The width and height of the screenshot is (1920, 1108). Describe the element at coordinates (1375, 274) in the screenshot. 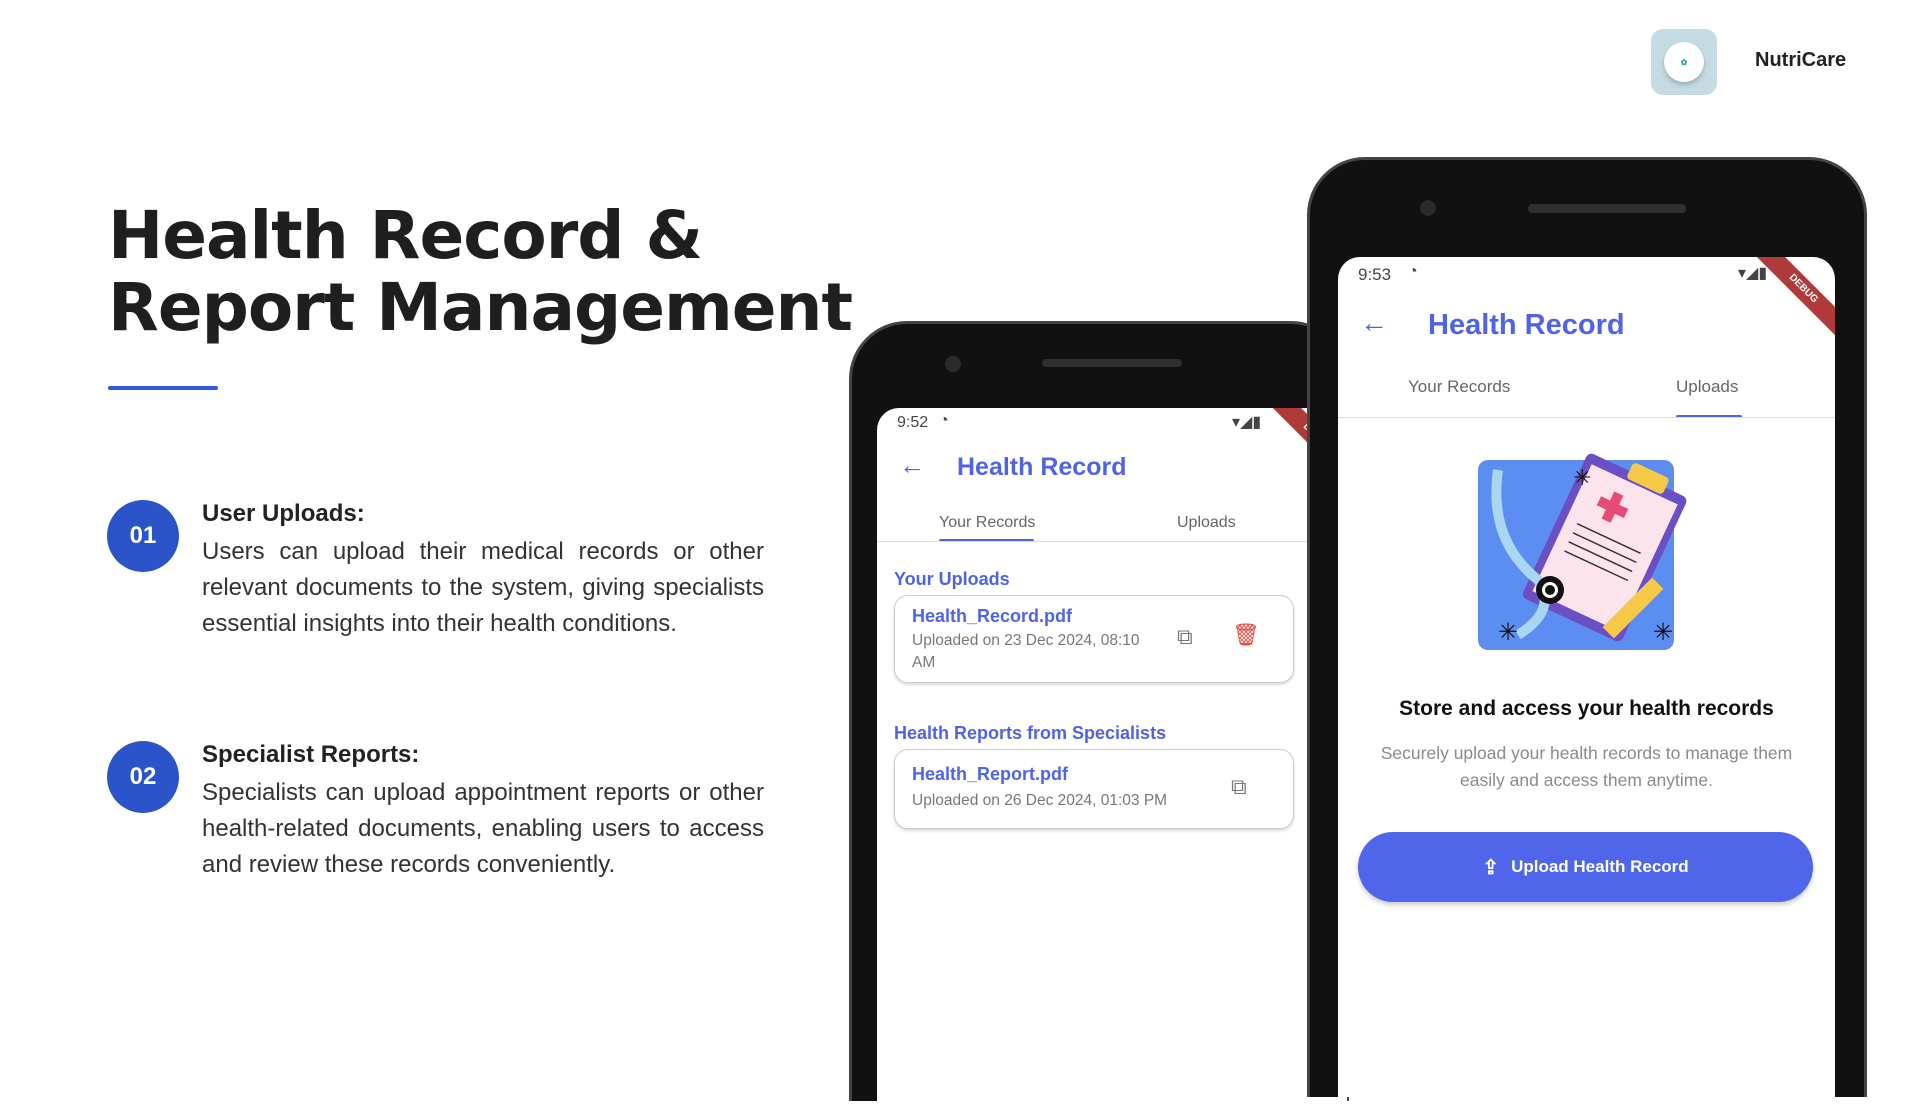

I see `status-time: 9:53` at that location.